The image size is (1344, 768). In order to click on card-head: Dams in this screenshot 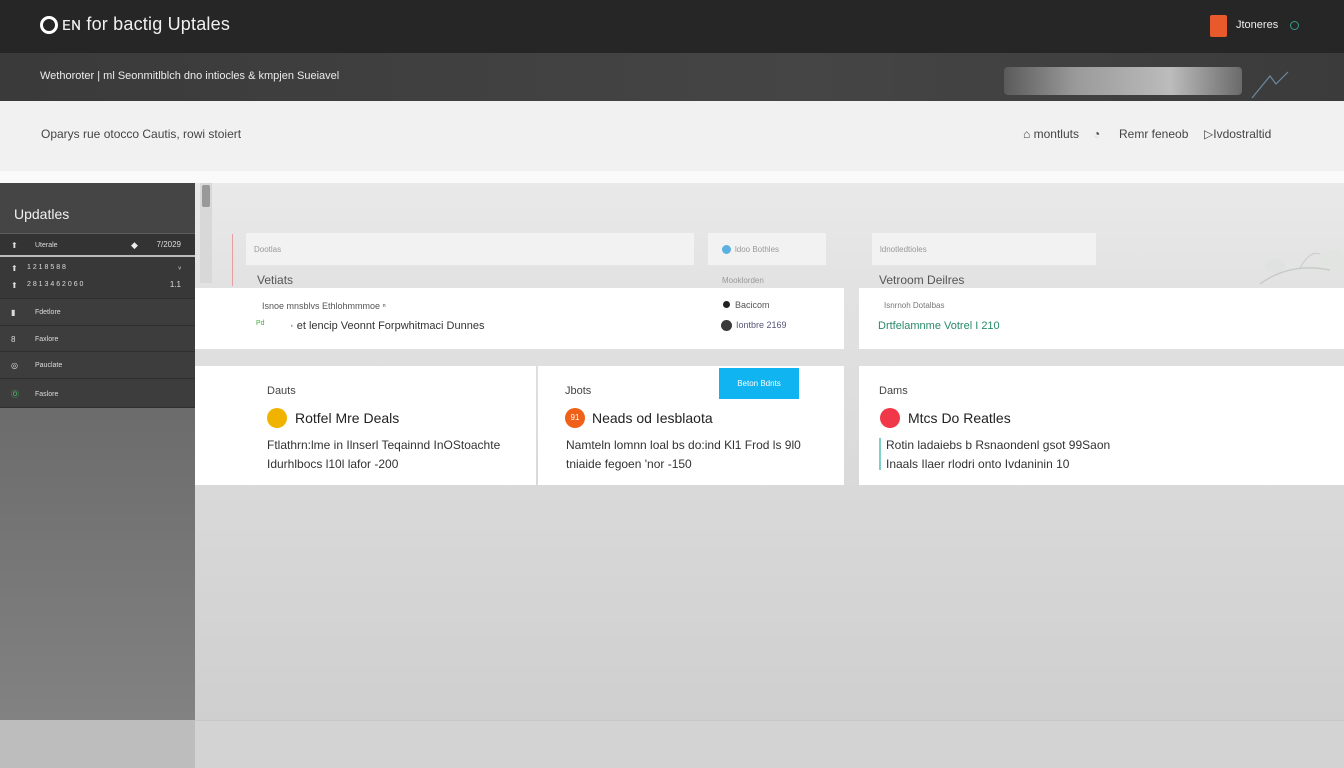, I will do `click(893, 391)`.